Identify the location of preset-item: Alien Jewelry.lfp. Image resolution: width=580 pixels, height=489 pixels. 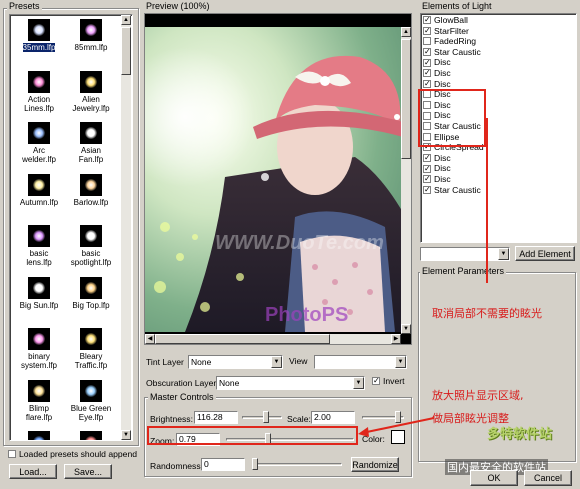
(91, 91).